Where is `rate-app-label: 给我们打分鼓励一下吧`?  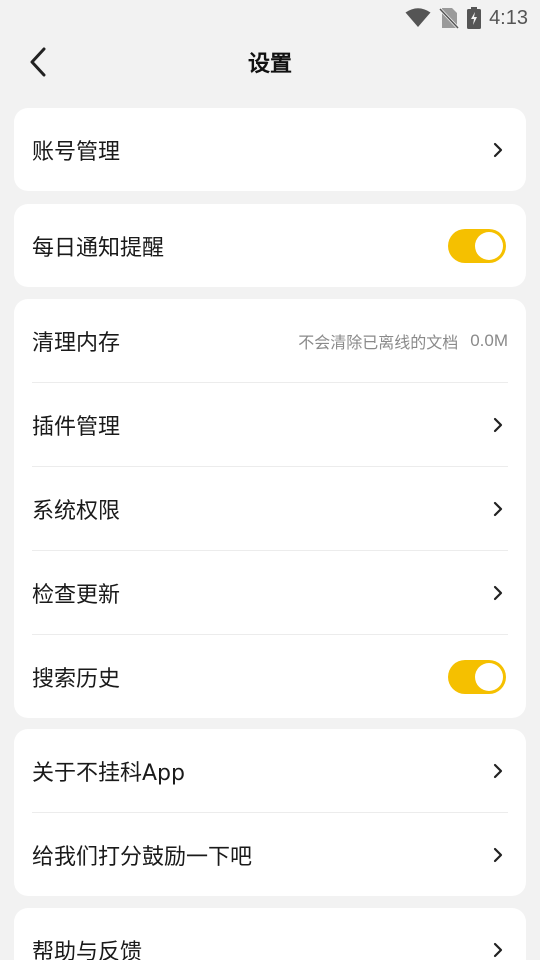 rate-app-label: 给我们打分鼓励一下吧 is located at coordinates (142, 857).